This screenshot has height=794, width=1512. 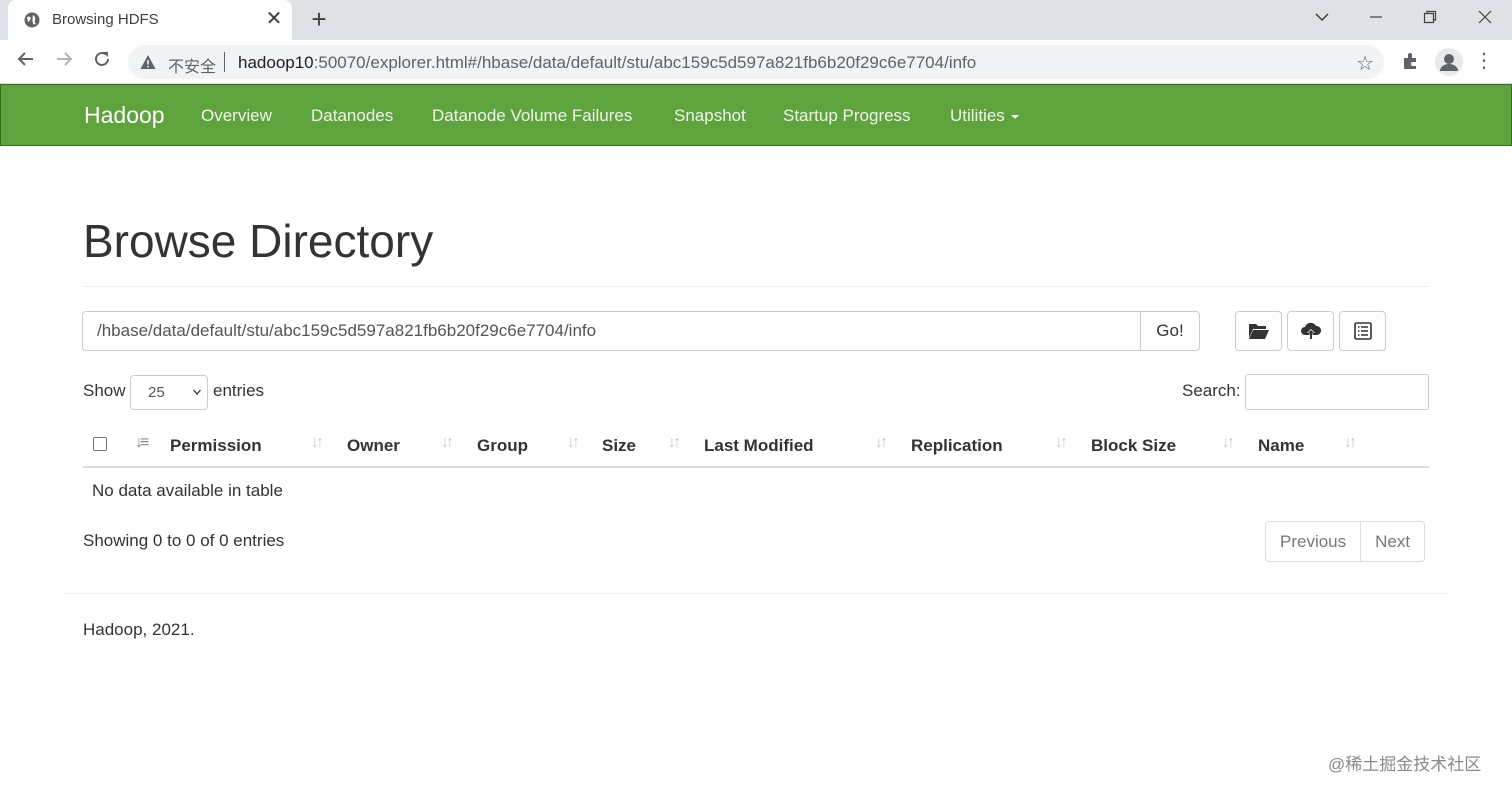 What do you see at coordinates (619, 446) in the screenshot?
I see `column-size: Size` at bounding box center [619, 446].